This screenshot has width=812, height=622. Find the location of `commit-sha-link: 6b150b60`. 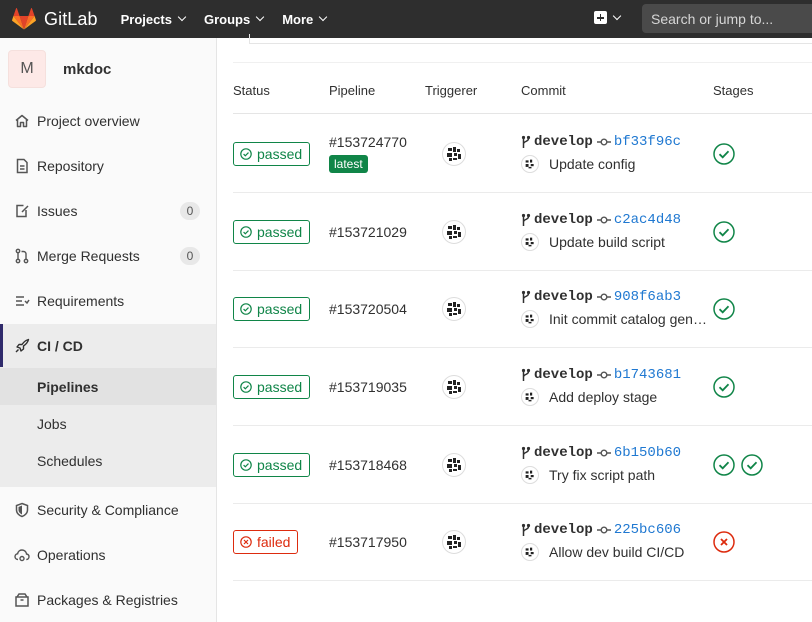

commit-sha-link: 6b150b60 is located at coordinates (647, 453).